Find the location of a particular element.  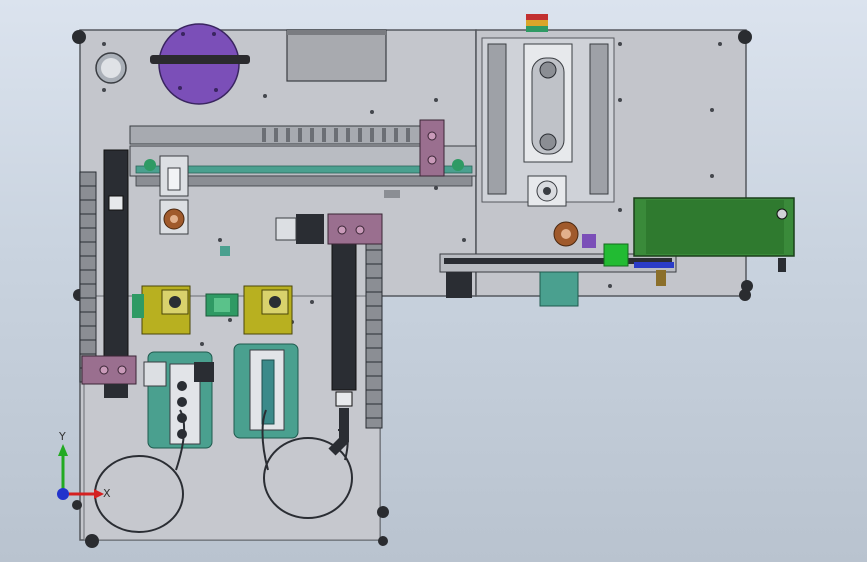

z-axis-origin is located at coordinates (63, 494).